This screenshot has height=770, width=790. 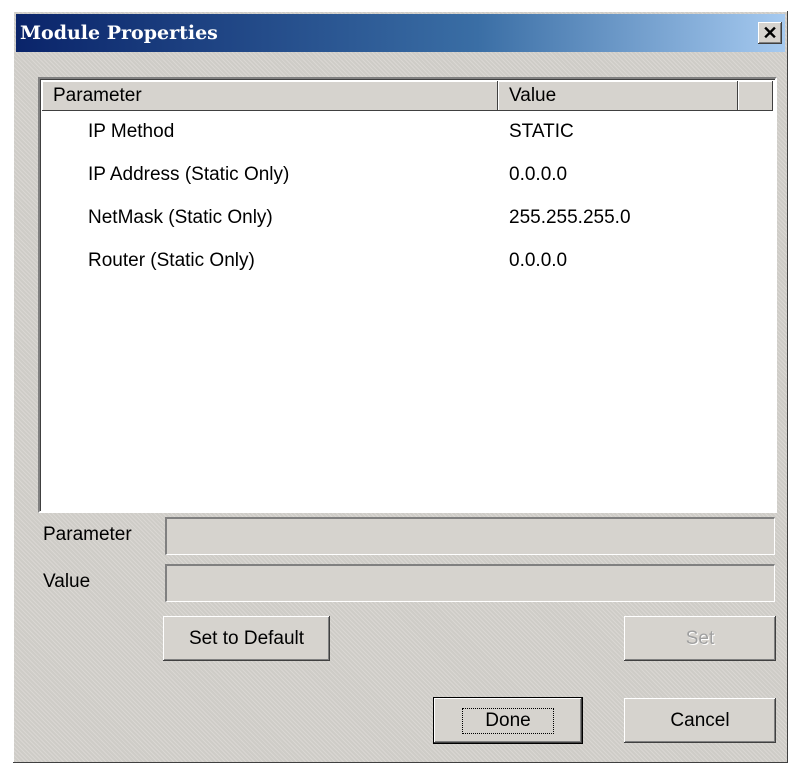 What do you see at coordinates (407, 181) in the screenshot?
I see `list-row: IP Address (Static Only) 0.0.0.0` at bounding box center [407, 181].